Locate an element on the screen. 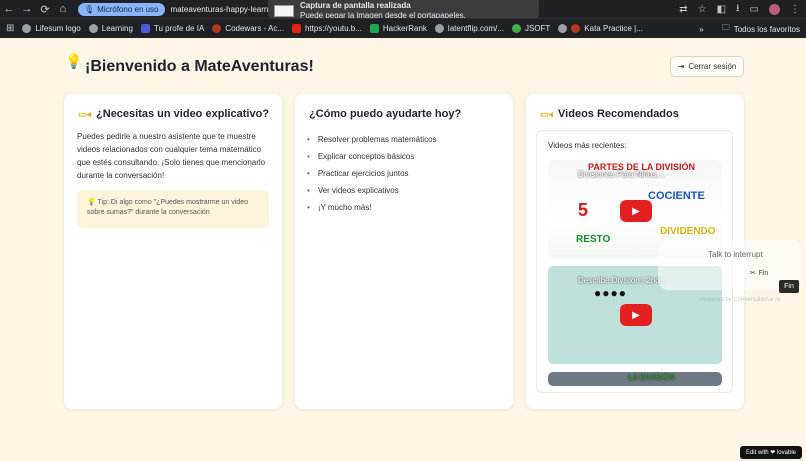  menu-icon: ⋮ is located at coordinates (795, 9).